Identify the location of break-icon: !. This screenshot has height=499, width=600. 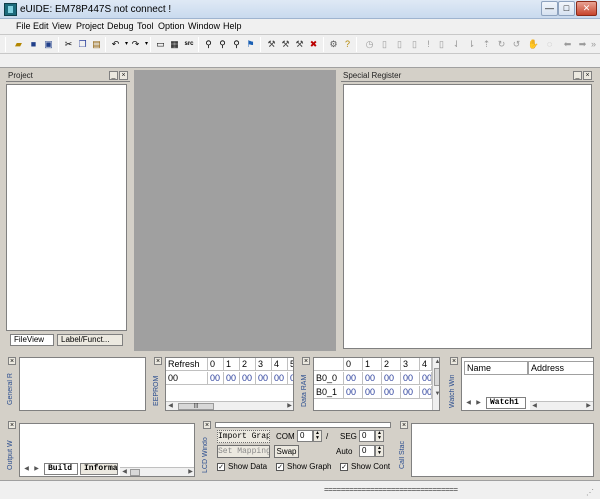
(428, 44).